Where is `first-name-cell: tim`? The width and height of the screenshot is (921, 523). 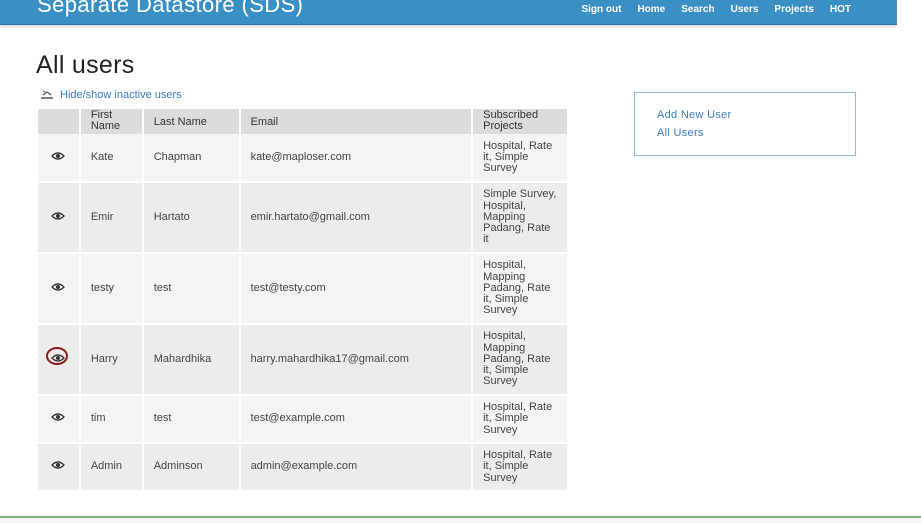 first-name-cell: tim is located at coordinates (111, 419).